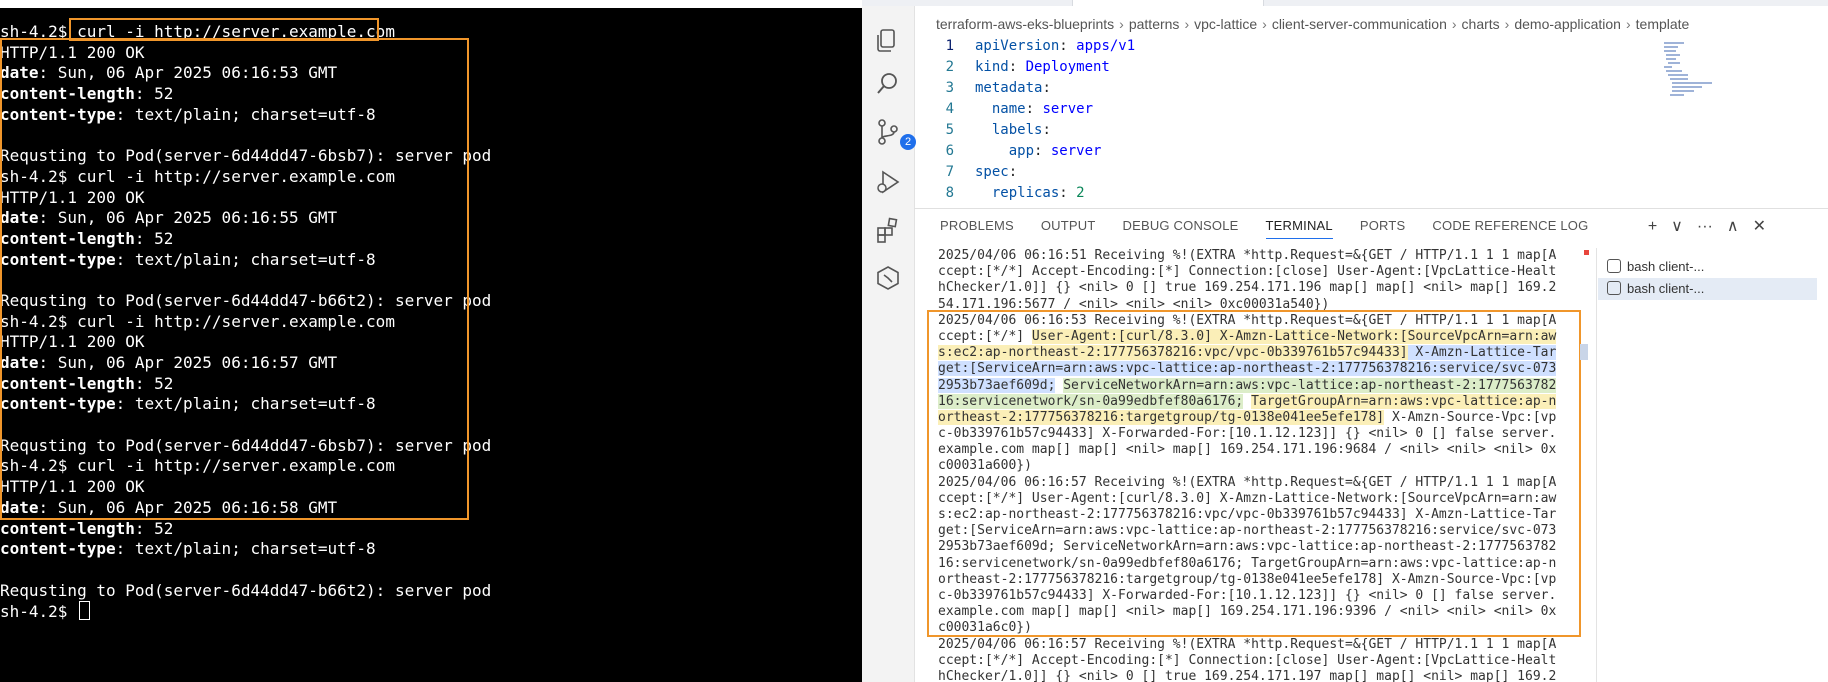 The width and height of the screenshot is (1828, 682). What do you see at coordinates (1068, 228) in the screenshot?
I see `tab-output: OUTPUT` at bounding box center [1068, 228].